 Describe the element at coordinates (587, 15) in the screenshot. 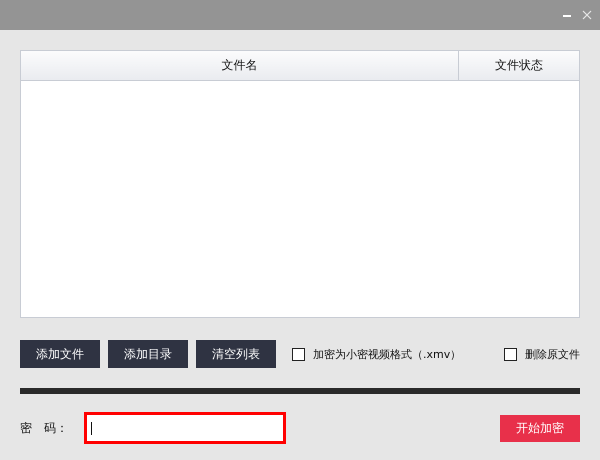

I see `close-icon` at that location.